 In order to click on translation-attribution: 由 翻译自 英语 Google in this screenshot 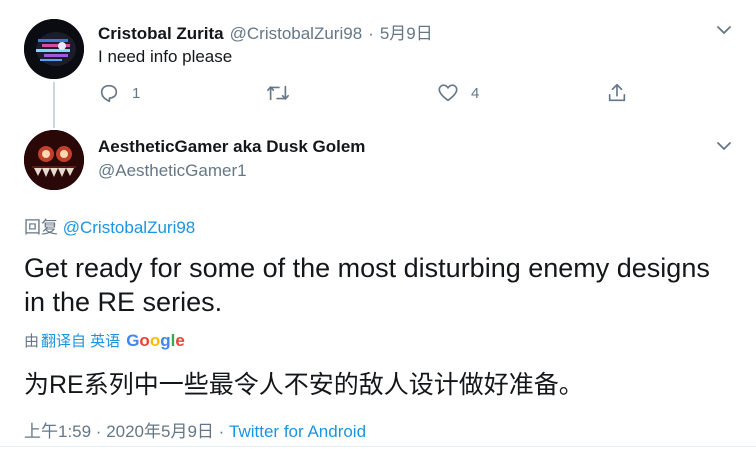, I will do `click(104, 340)`.